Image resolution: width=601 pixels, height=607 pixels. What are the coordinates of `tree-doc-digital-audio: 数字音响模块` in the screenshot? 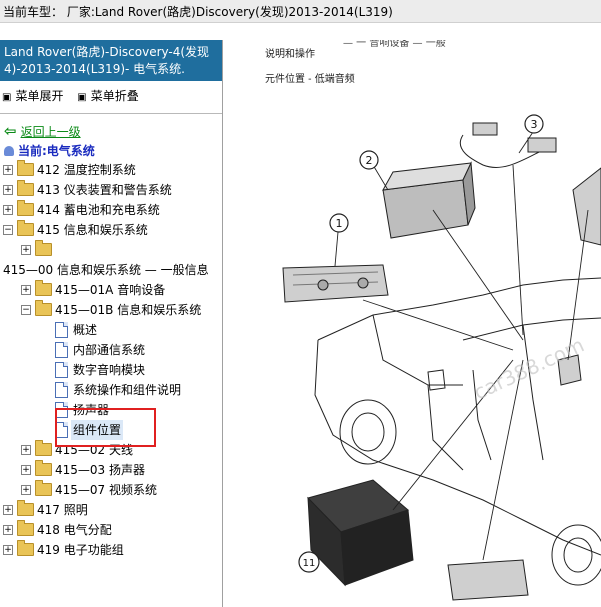 It's located at (111, 370).